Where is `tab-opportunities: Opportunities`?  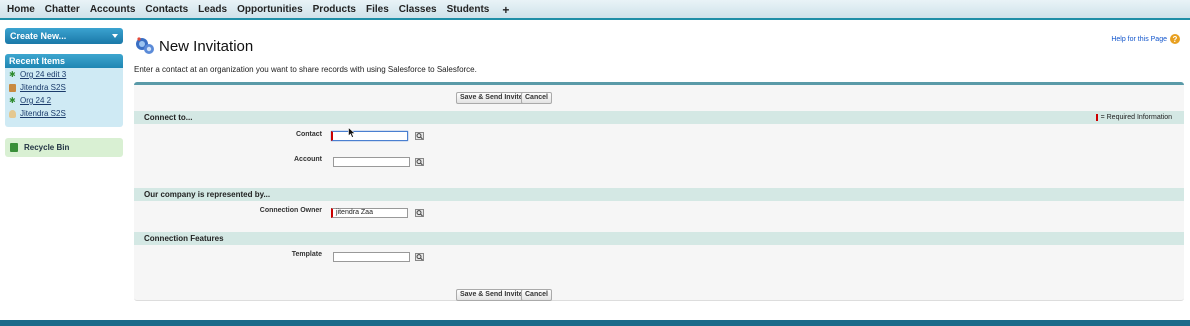
tab-opportunities: Opportunities is located at coordinates (270, 10).